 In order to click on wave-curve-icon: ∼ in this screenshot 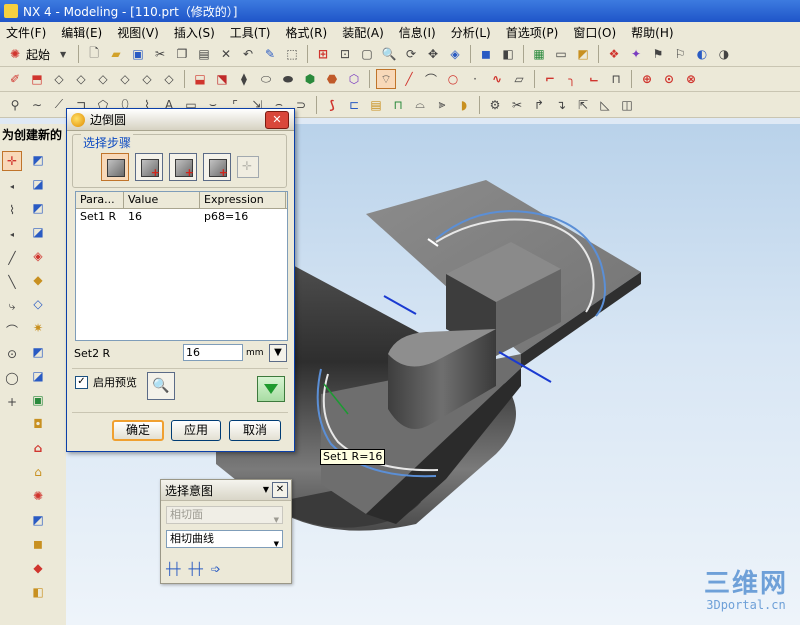, I will do `click(37, 105)`.